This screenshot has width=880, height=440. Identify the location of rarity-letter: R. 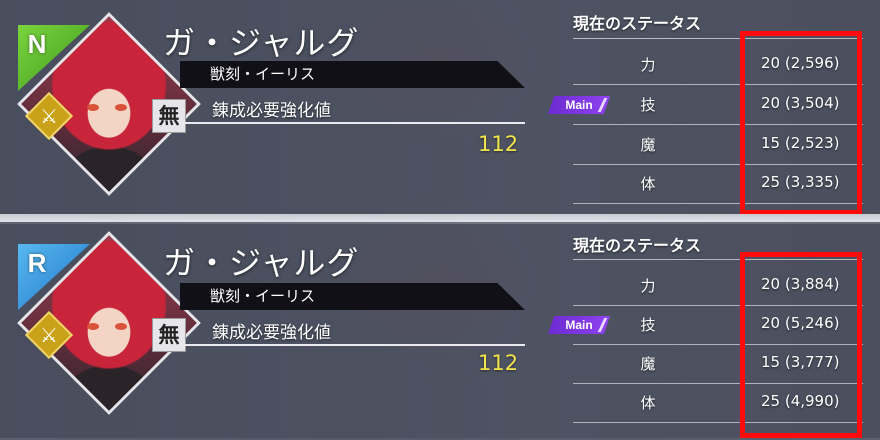
(37, 263).